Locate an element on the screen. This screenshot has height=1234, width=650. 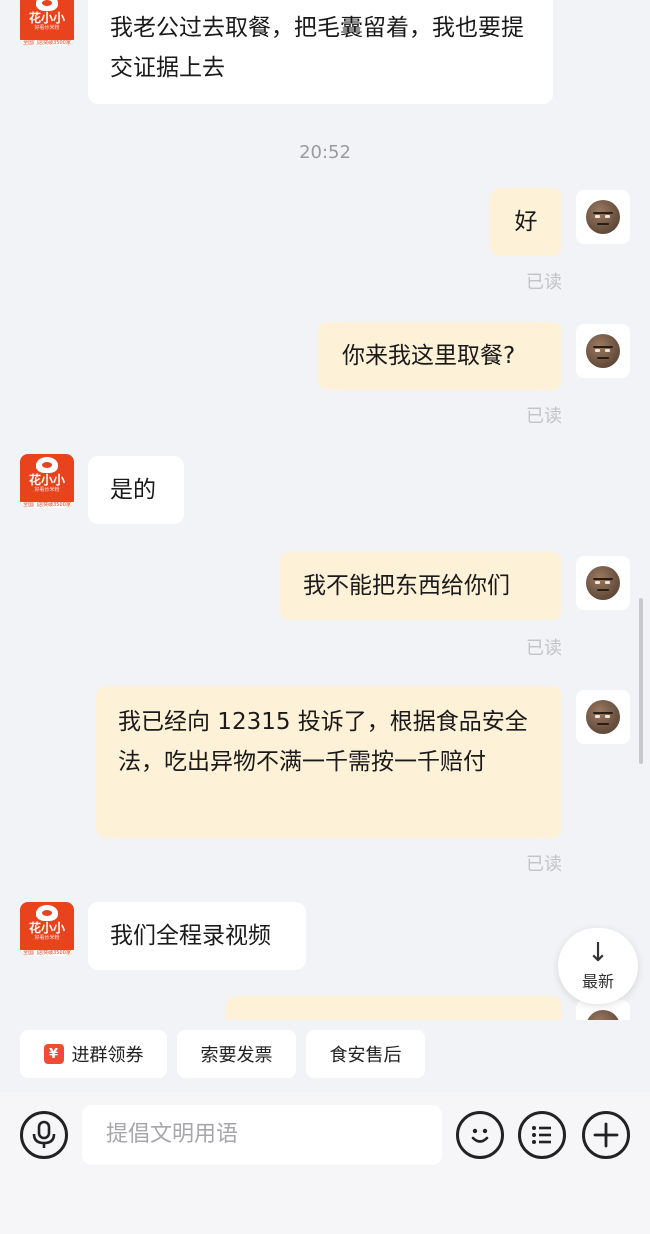
menu-button is located at coordinates (542, 1135).